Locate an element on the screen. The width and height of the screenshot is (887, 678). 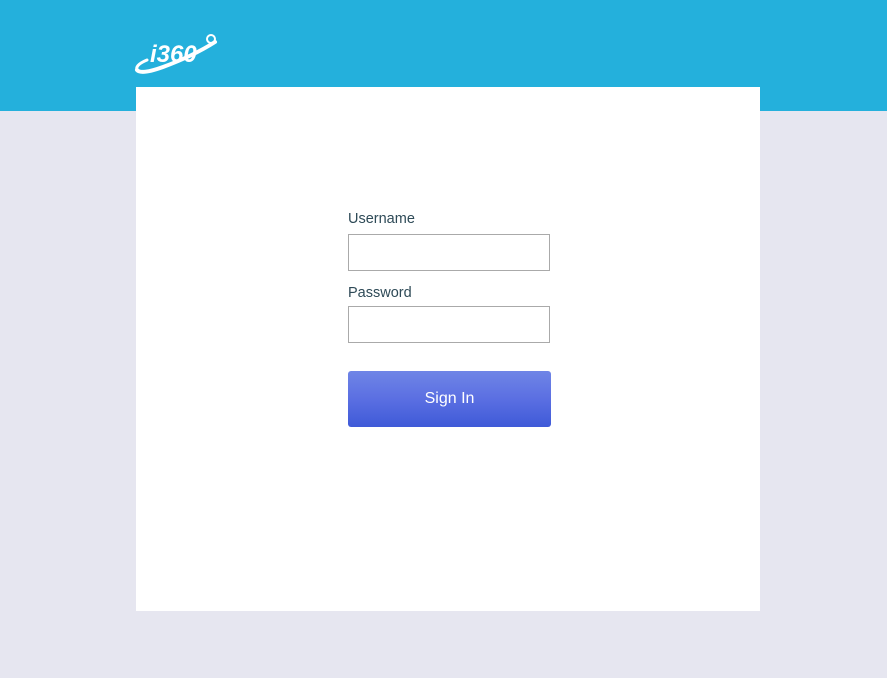
username-label: Username is located at coordinates (381, 219).